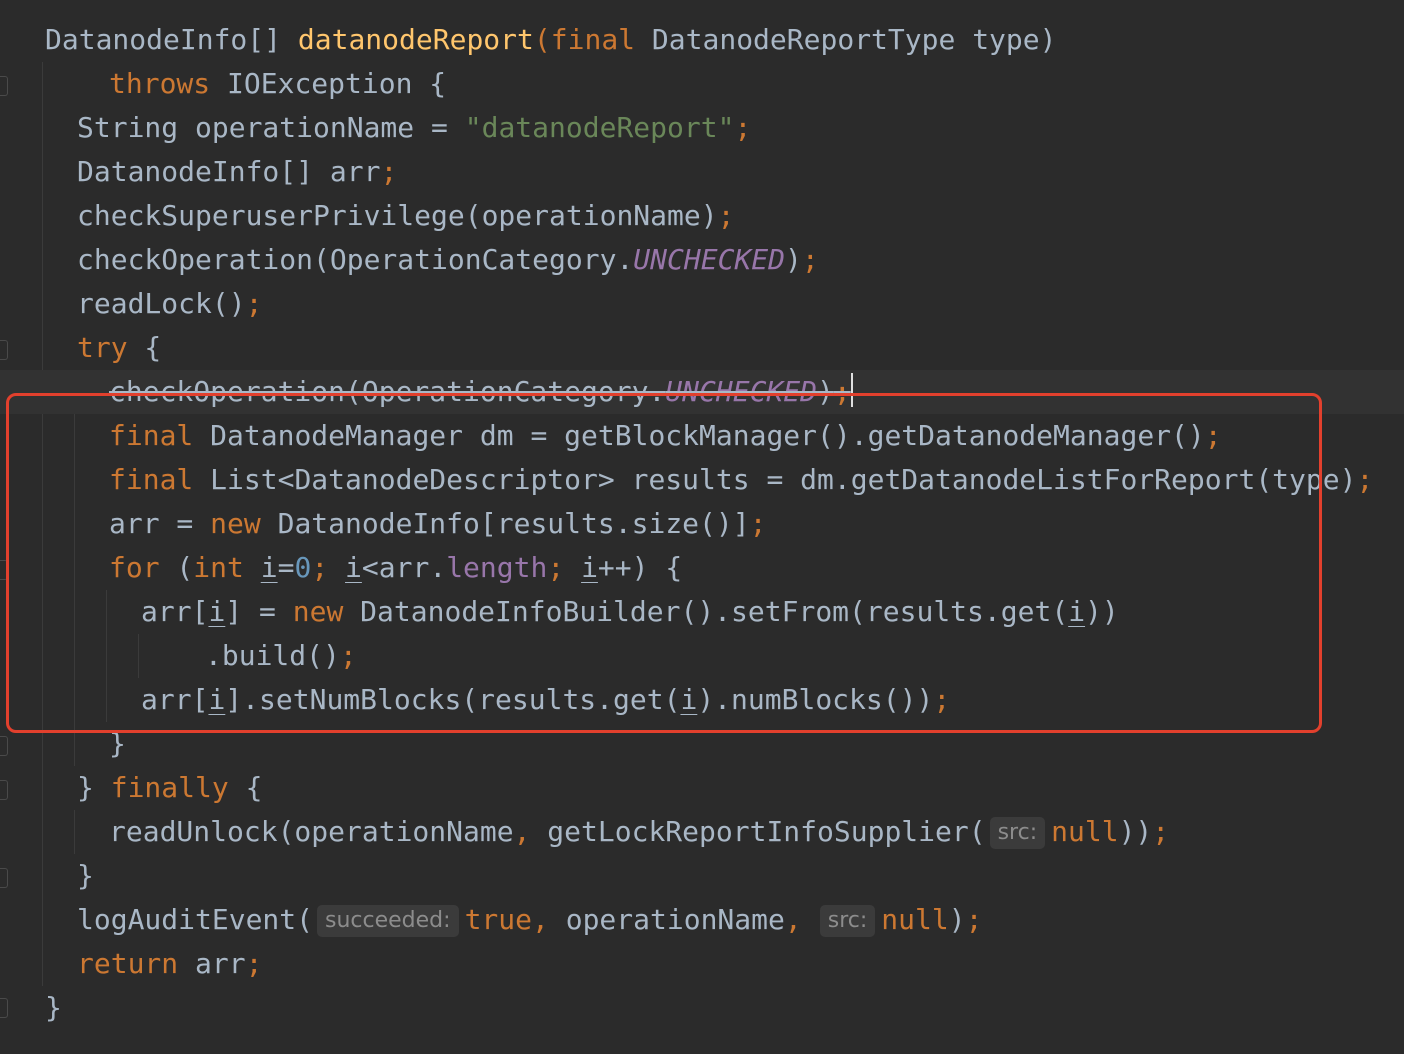  I want to click on code-line: .build();, so click(281, 656).